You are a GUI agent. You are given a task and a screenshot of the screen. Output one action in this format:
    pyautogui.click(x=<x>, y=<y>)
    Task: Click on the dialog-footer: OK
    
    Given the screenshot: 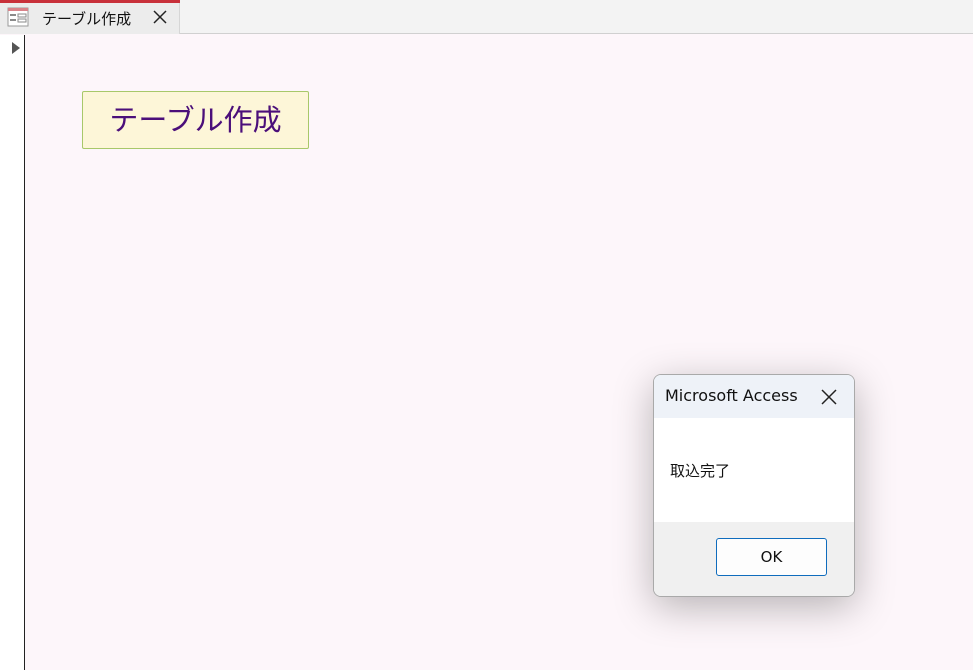 What is the action you would take?
    pyautogui.click(x=754, y=559)
    